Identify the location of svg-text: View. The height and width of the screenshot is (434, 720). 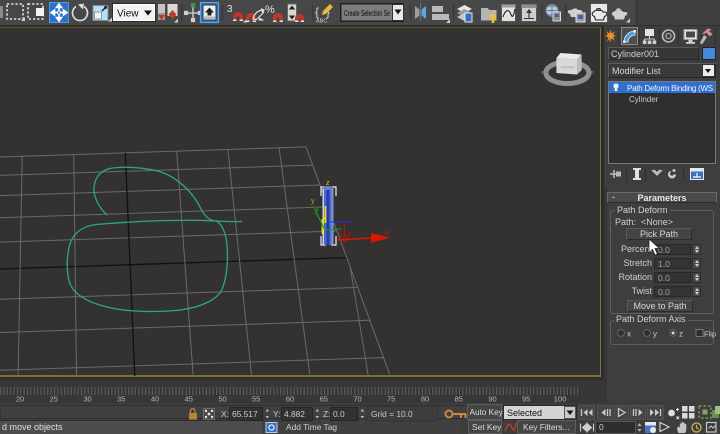
(128, 14).